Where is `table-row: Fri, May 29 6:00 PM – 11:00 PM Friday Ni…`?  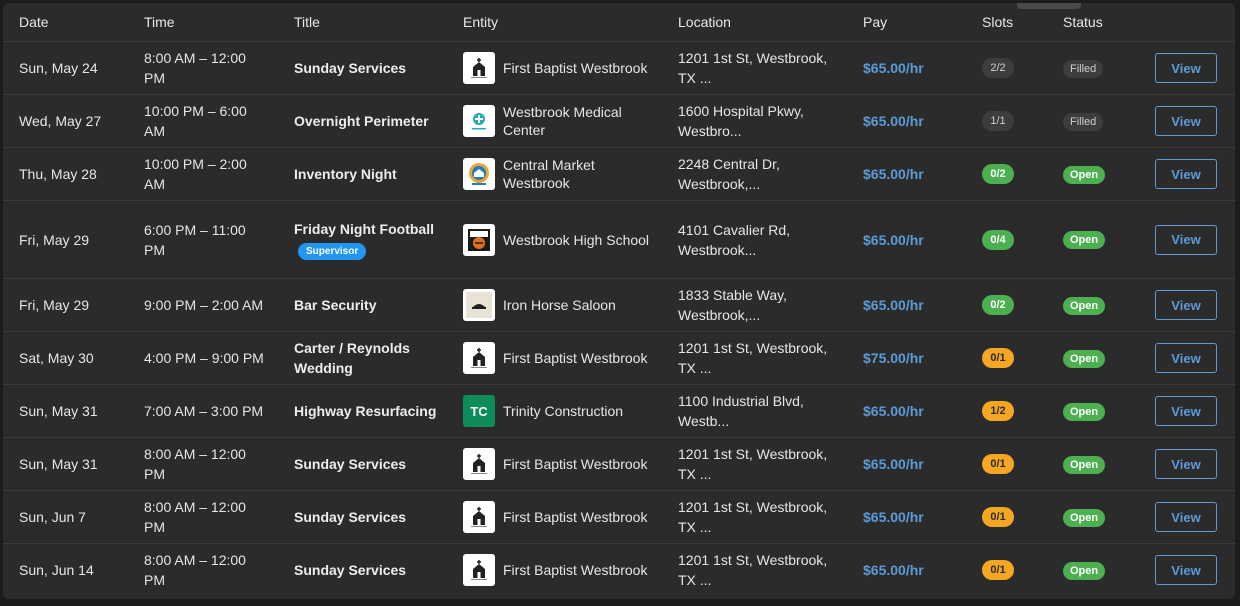 table-row: Fri, May 29 6:00 PM – 11:00 PM Friday Ni… is located at coordinates (619, 239).